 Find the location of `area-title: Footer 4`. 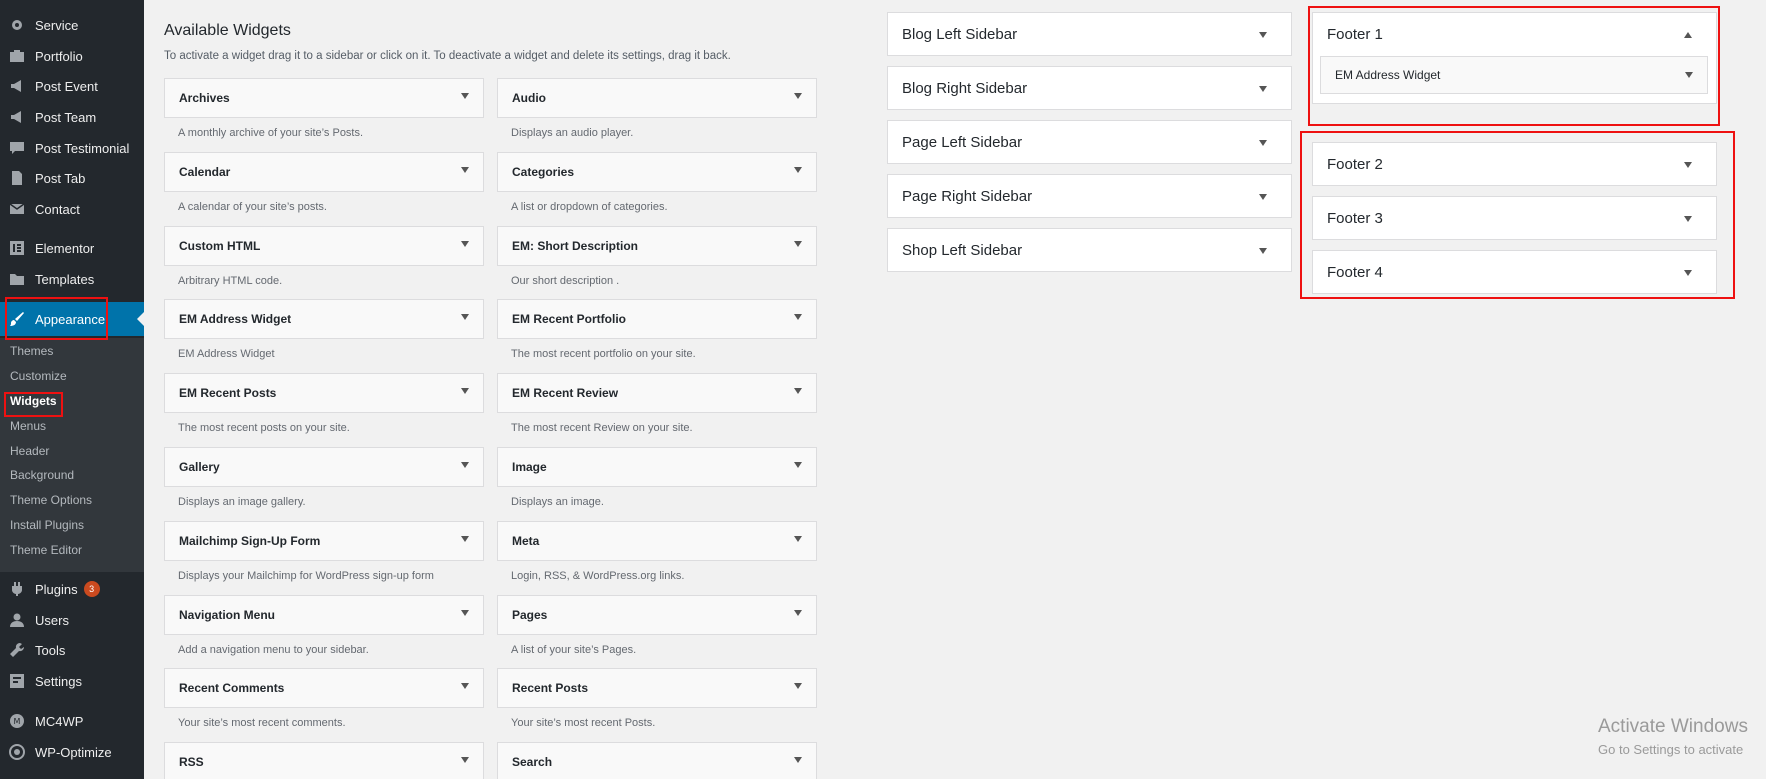

area-title: Footer 4 is located at coordinates (1355, 272).